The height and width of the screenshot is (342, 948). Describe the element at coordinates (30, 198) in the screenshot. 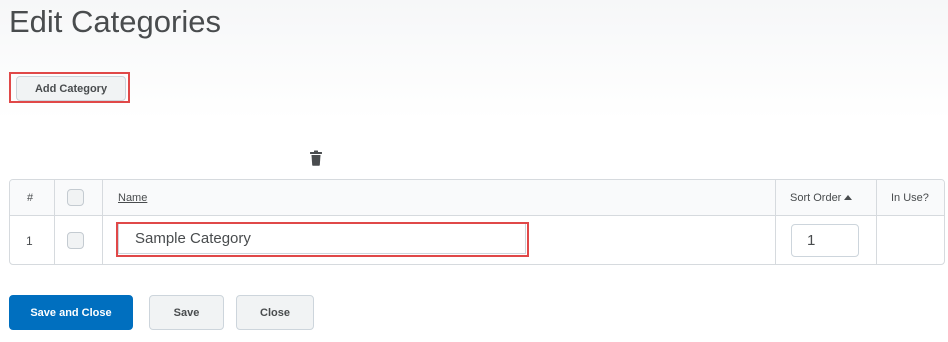

I see `column-header-number: #` at that location.